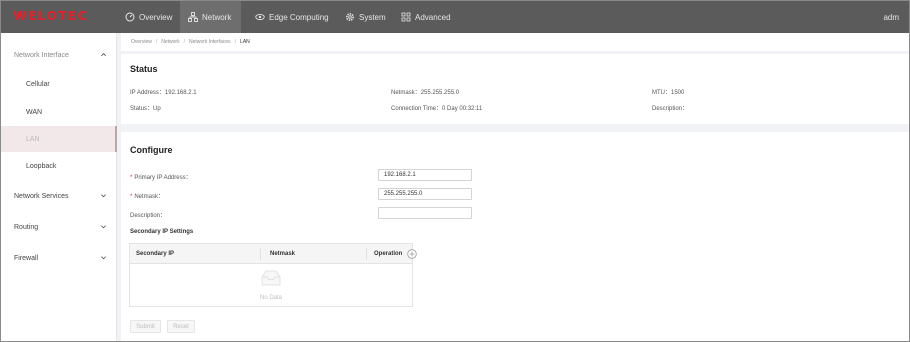  What do you see at coordinates (425, 213) in the screenshot?
I see `description-input` at bounding box center [425, 213].